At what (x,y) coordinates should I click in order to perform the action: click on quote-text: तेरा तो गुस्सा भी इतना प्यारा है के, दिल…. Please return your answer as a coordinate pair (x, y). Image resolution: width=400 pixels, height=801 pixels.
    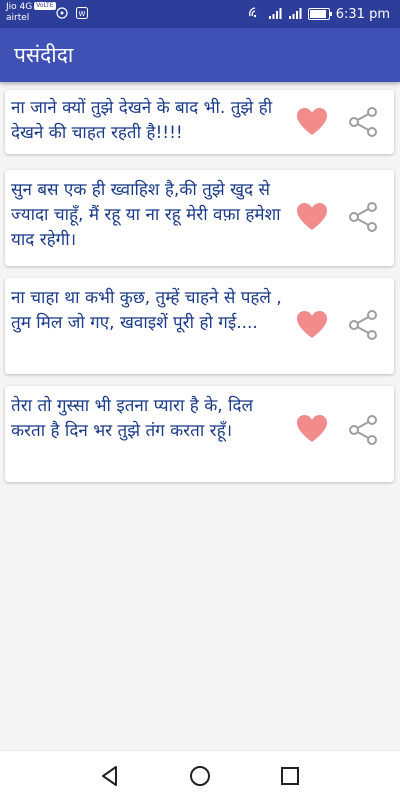
    Looking at the image, I should click on (132, 418).